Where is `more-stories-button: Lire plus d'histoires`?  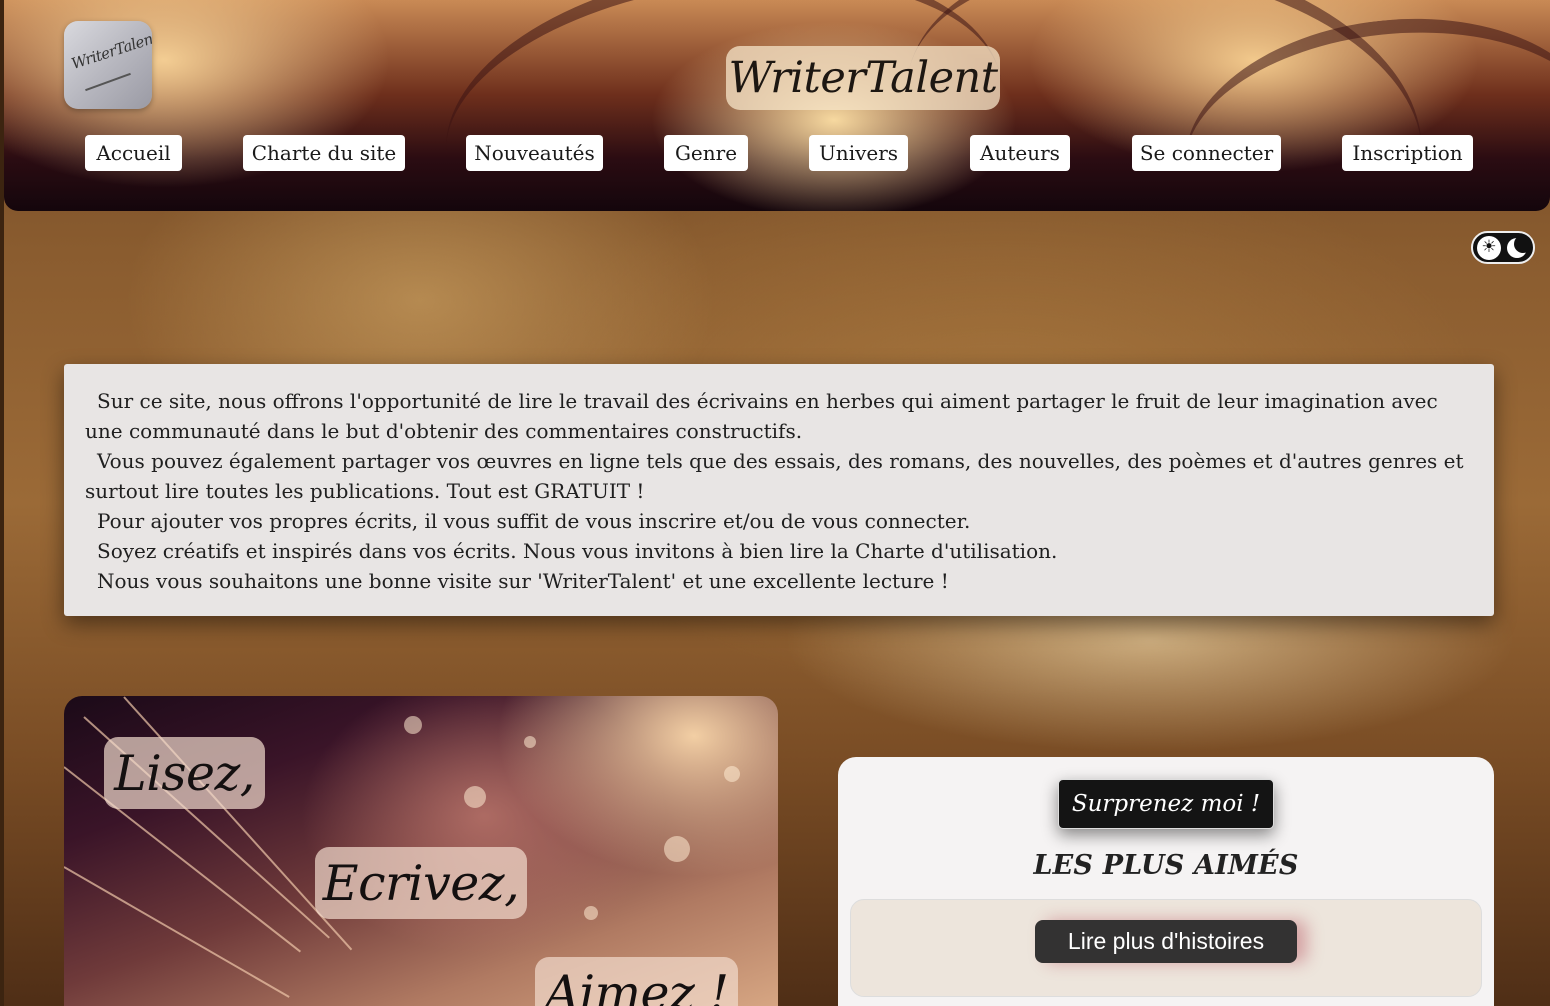 more-stories-button: Lire plus d'histoires is located at coordinates (1166, 941).